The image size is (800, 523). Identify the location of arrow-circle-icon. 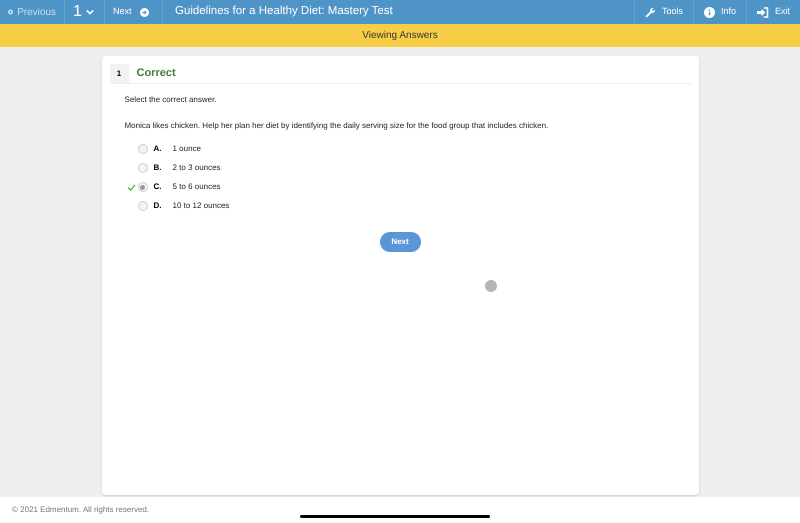
(144, 12).